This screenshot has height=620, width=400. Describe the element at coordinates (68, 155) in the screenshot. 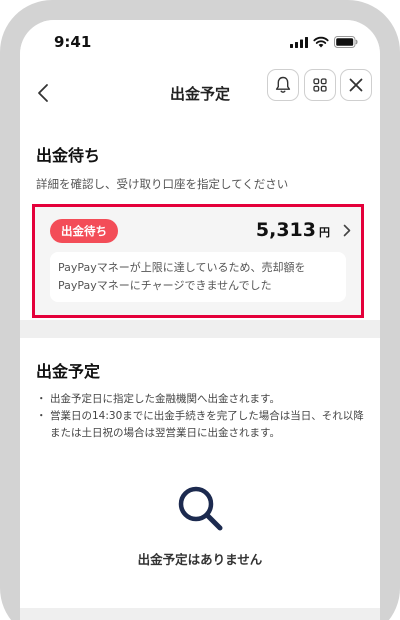

I see `waiting-title: 出金待ち` at that location.